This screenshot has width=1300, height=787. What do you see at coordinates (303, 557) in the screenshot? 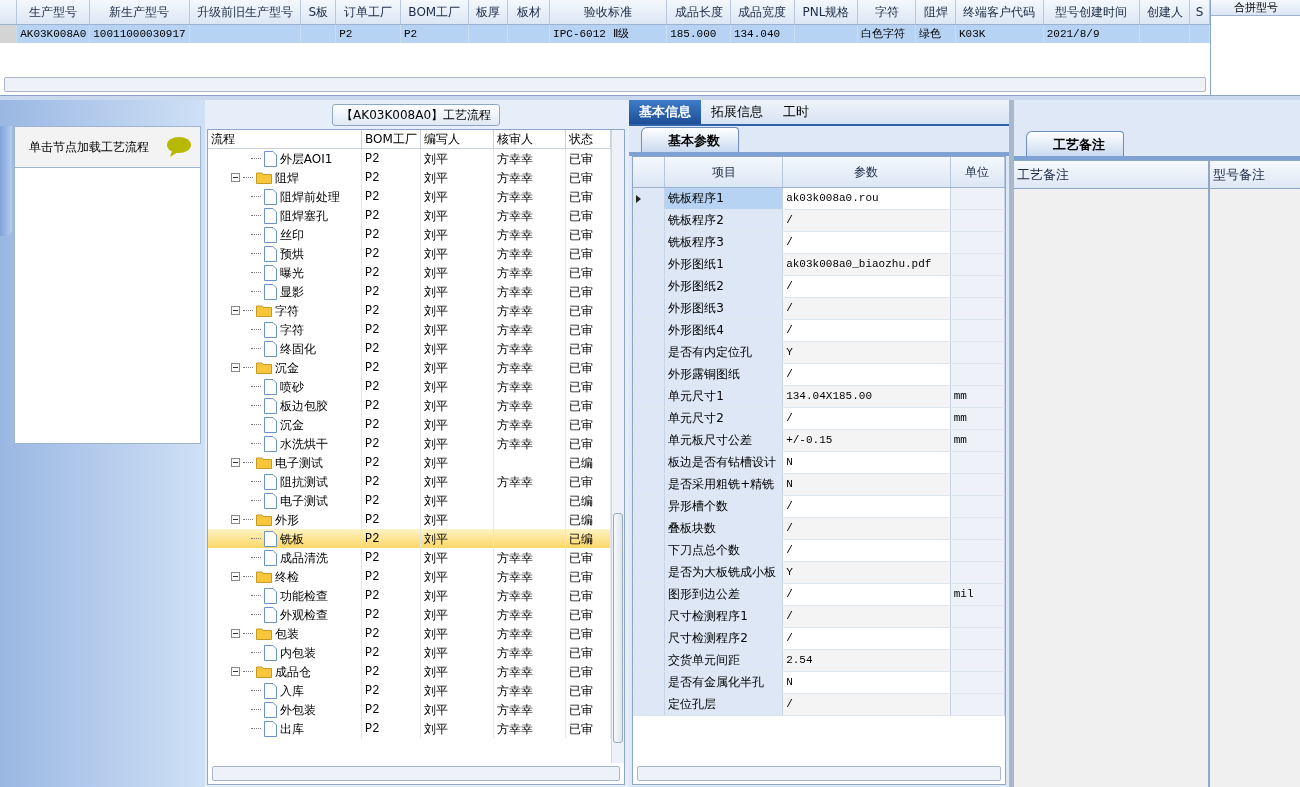
I see `tree-node-label: 成品清洗` at bounding box center [303, 557].